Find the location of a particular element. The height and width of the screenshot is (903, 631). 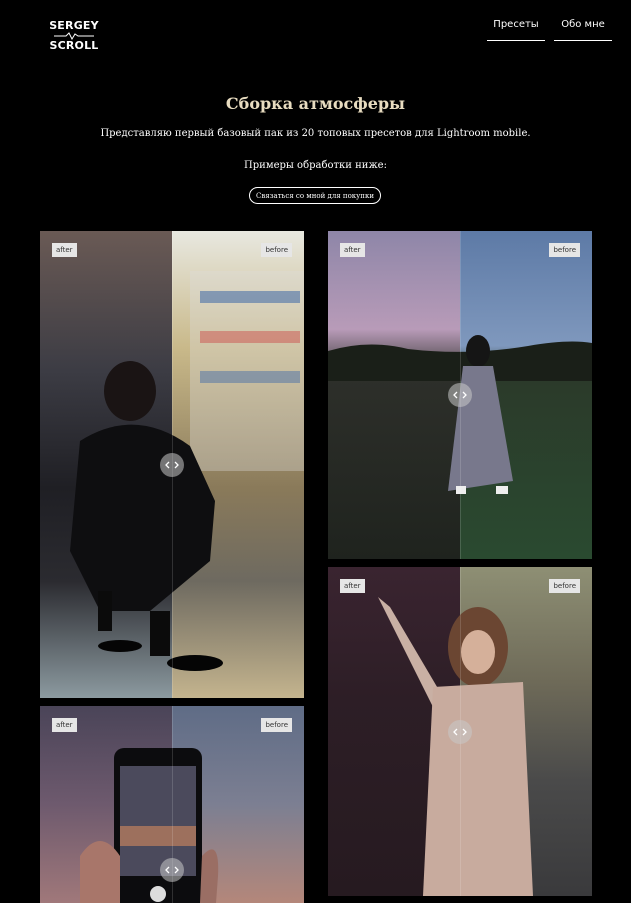

page-title: Сборка атмосферы is located at coordinates (315, 103).